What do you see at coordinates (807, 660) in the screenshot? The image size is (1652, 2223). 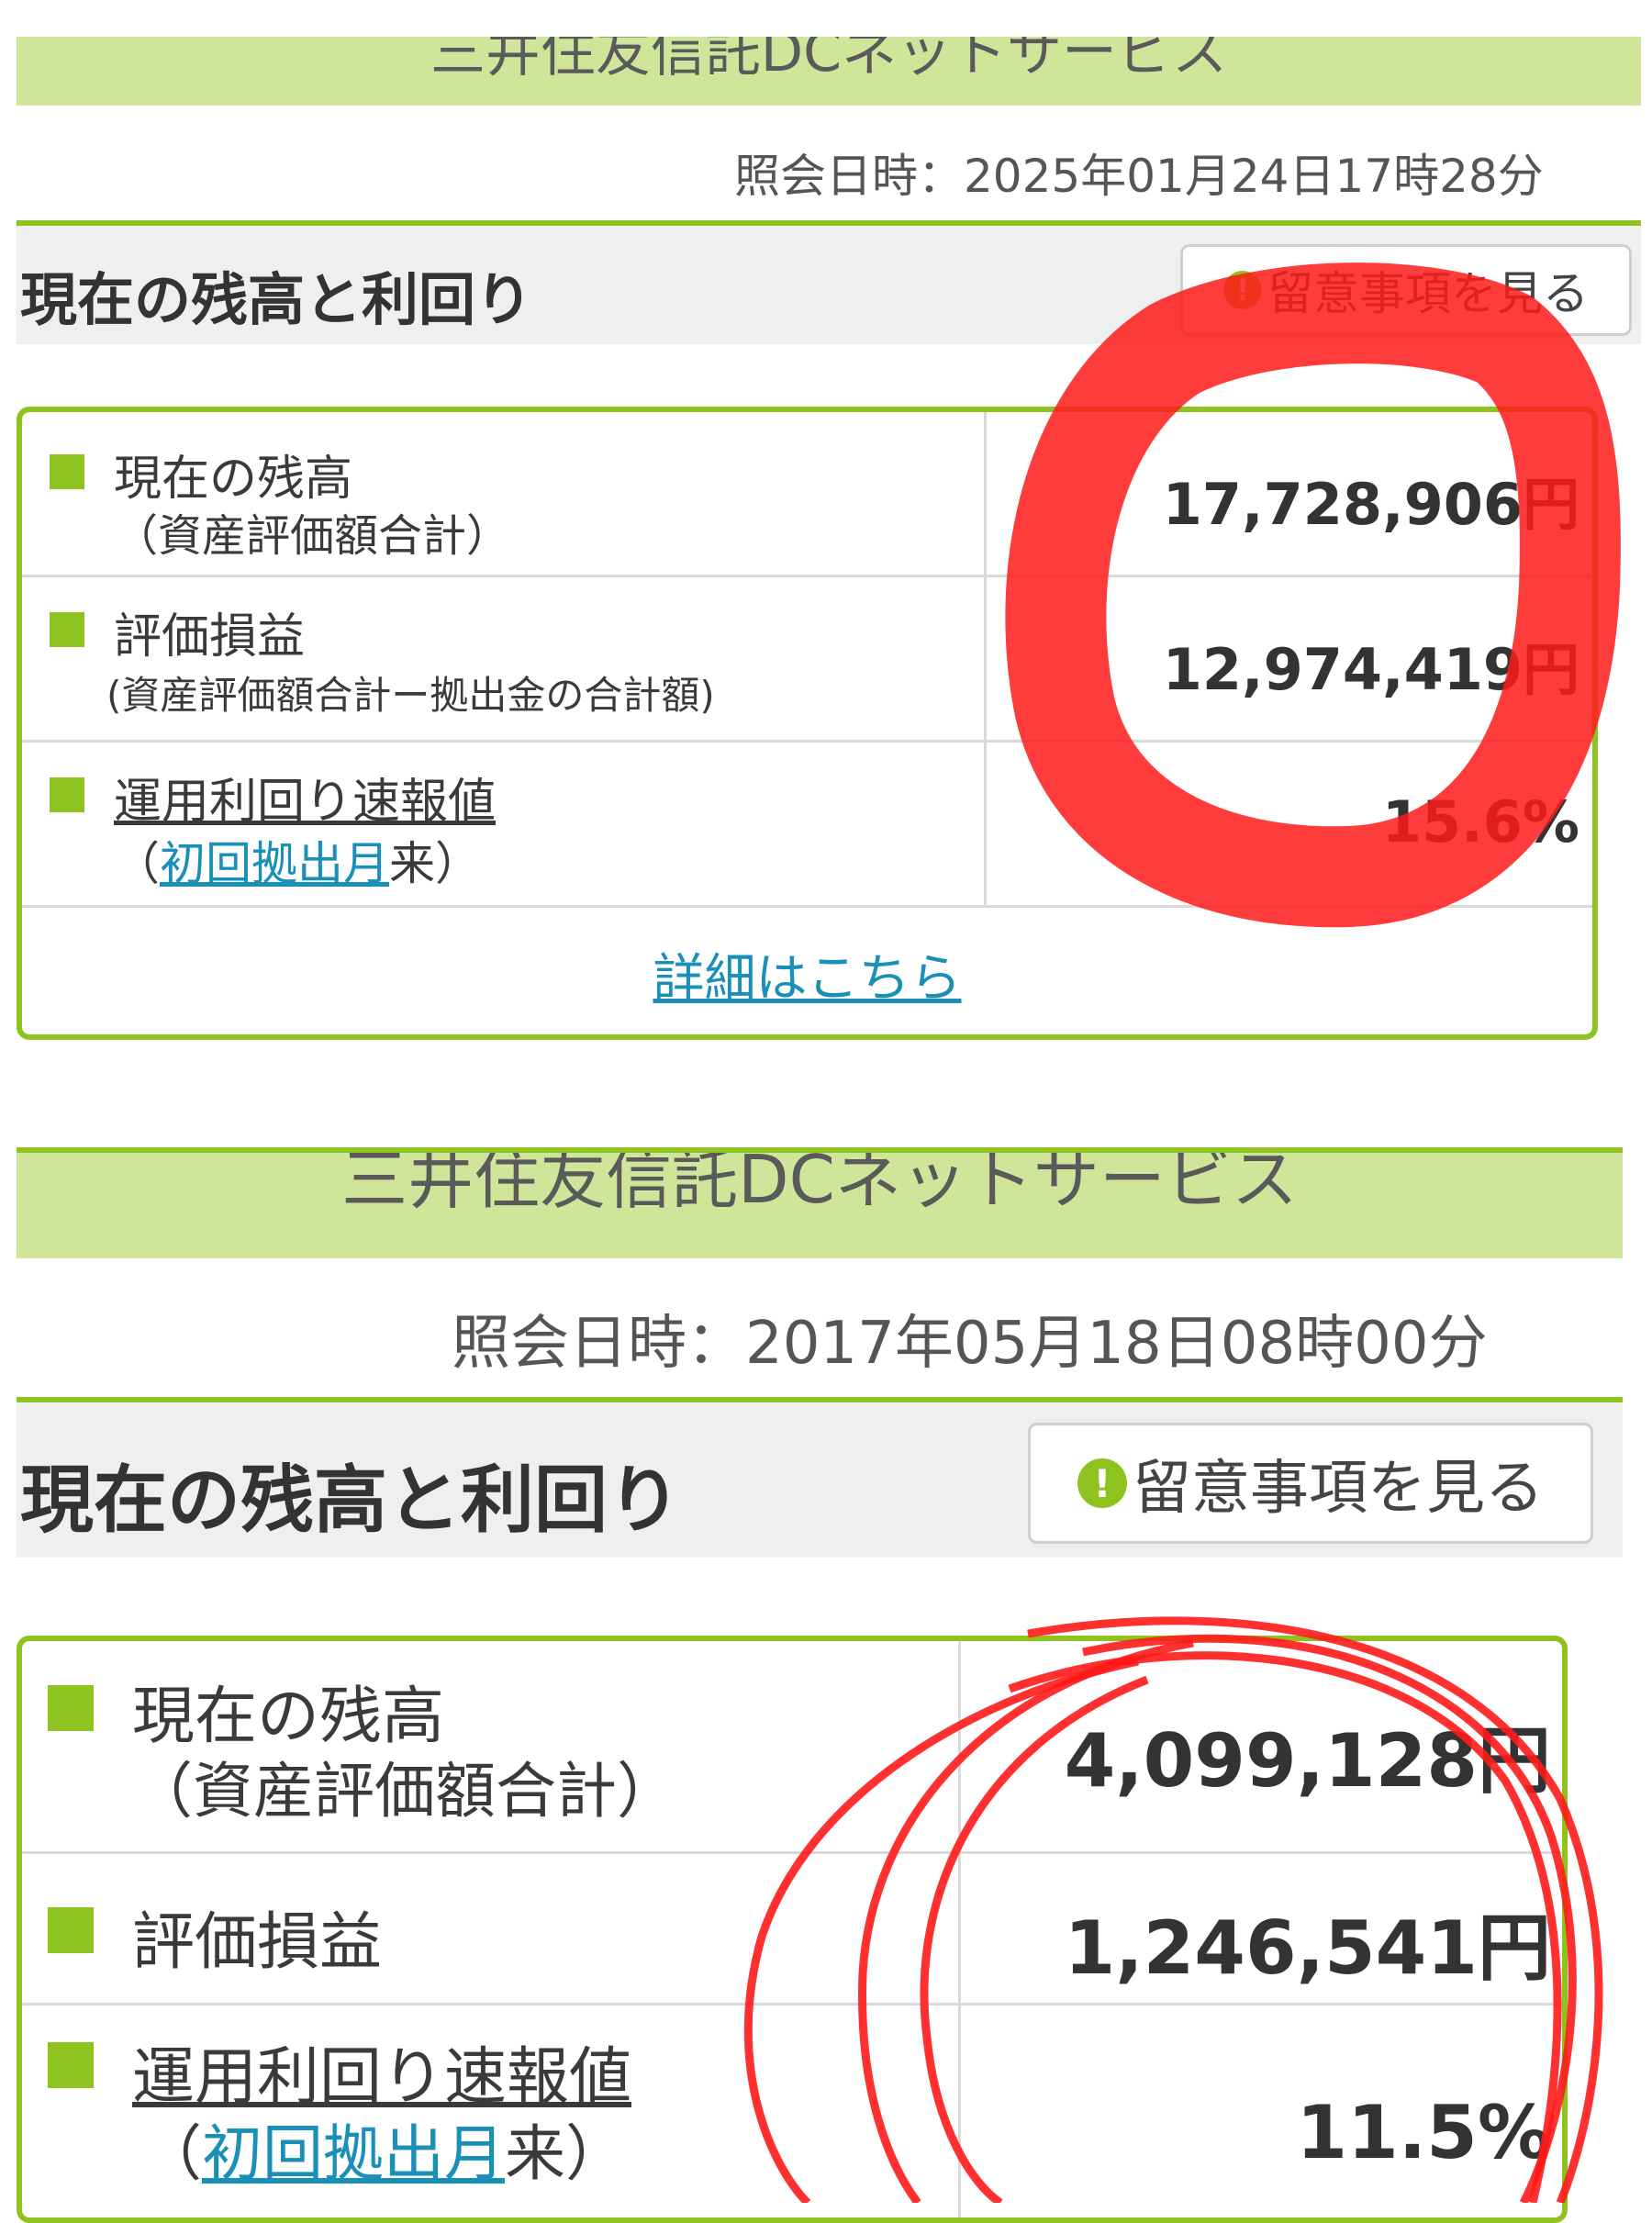 I see `gain-loss-row: 評価損益 (資産評価額合計ー拠出金の合計額) 12,974,419円` at bounding box center [807, 660].